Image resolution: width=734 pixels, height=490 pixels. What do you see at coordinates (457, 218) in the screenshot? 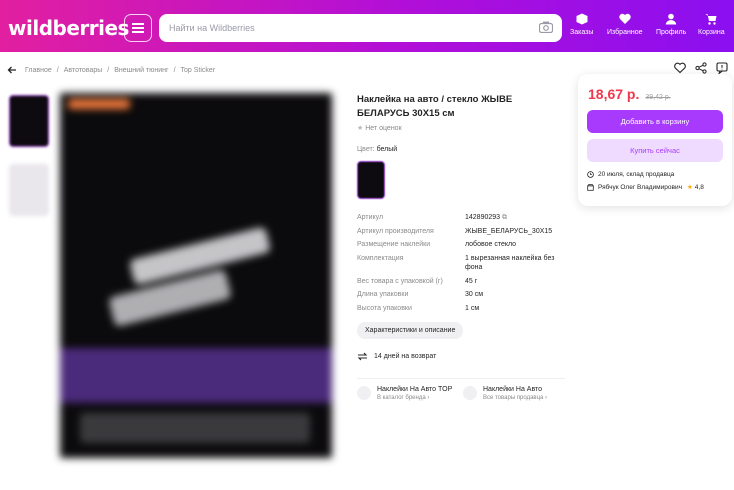
I see `spec-row: Артикул 142890293 ⧉` at bounding box center [457, 218].